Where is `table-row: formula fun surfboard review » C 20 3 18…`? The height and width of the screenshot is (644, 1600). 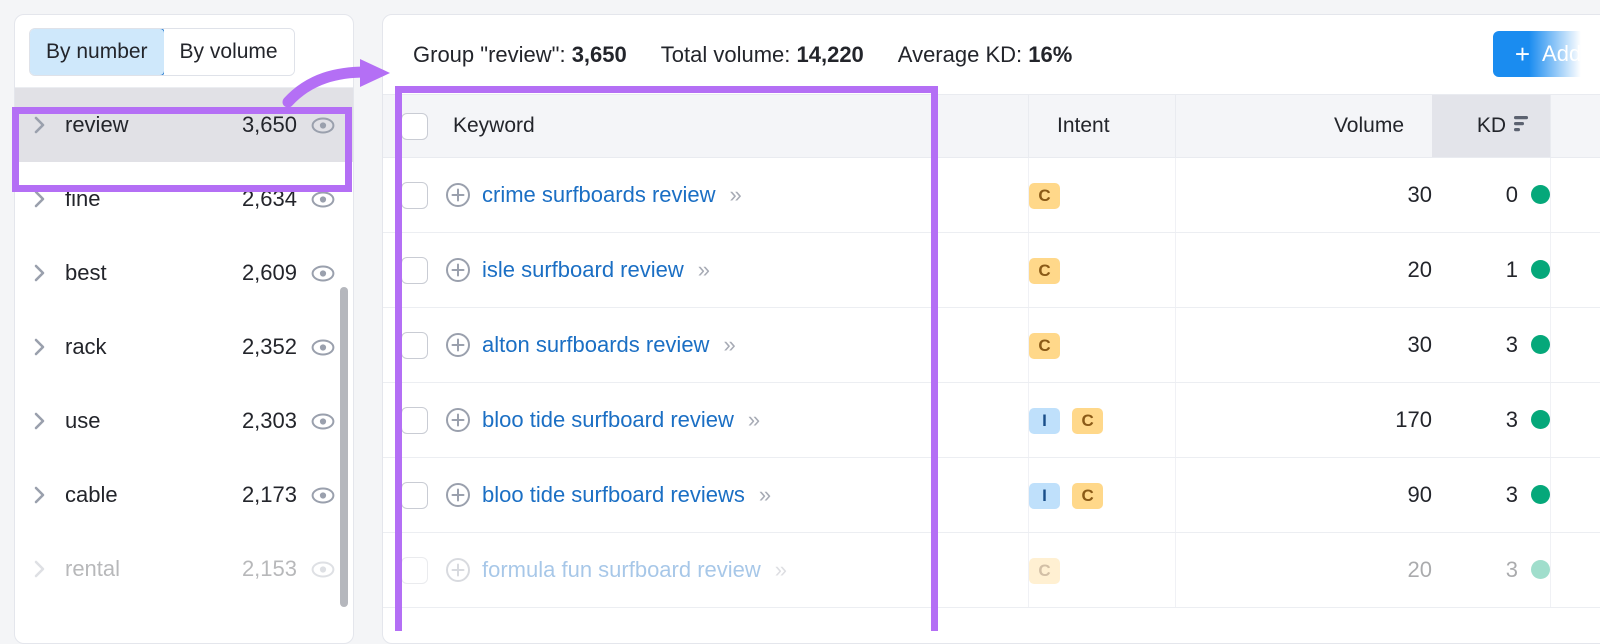 table-row: formula fun surfboard review » C 20 3 18… is located at coordinates (991, 570).